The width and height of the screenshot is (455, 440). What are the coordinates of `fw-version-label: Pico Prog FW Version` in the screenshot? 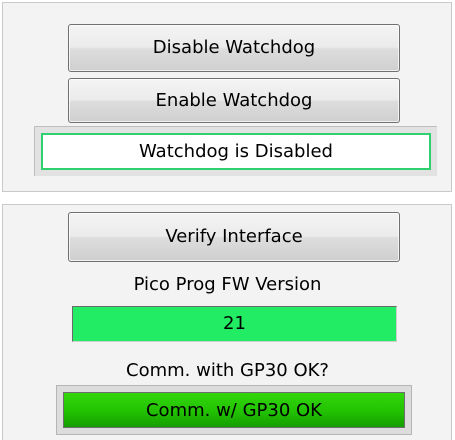 It's located at (227, 284).